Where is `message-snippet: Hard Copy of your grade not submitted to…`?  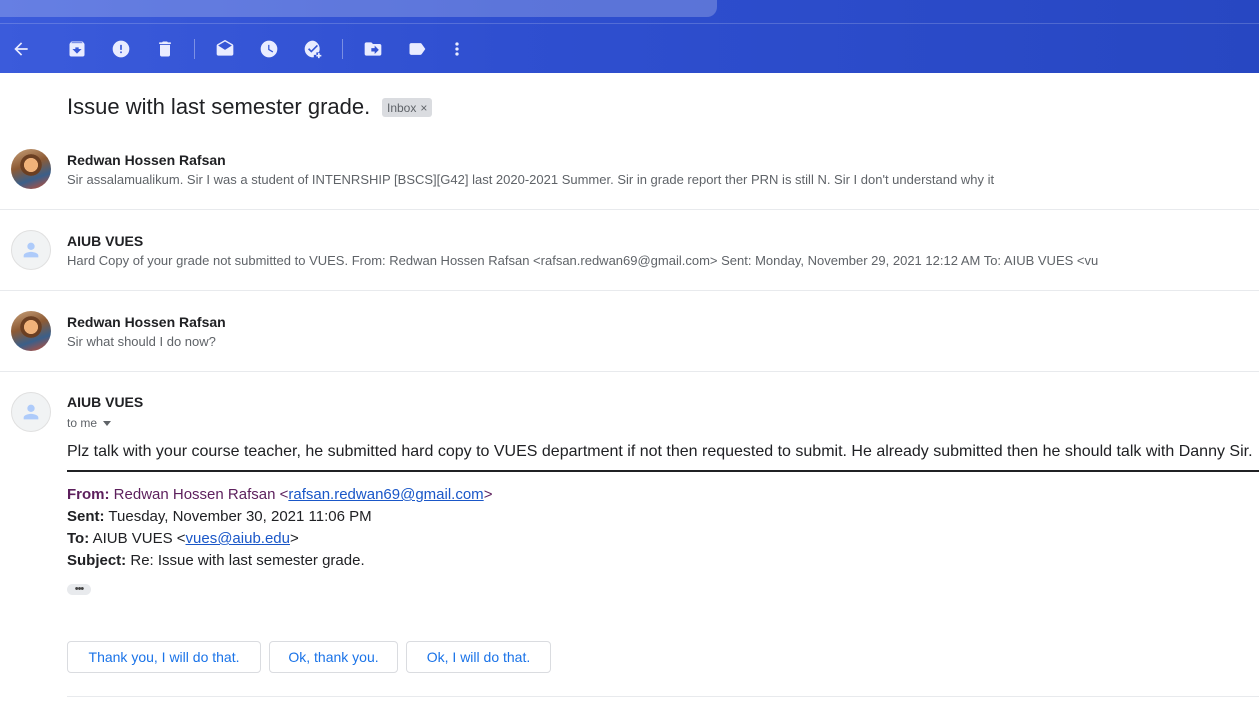 message-snippet: Hard Copy of your grade not submitted to… is located at coordinates (583, 260).